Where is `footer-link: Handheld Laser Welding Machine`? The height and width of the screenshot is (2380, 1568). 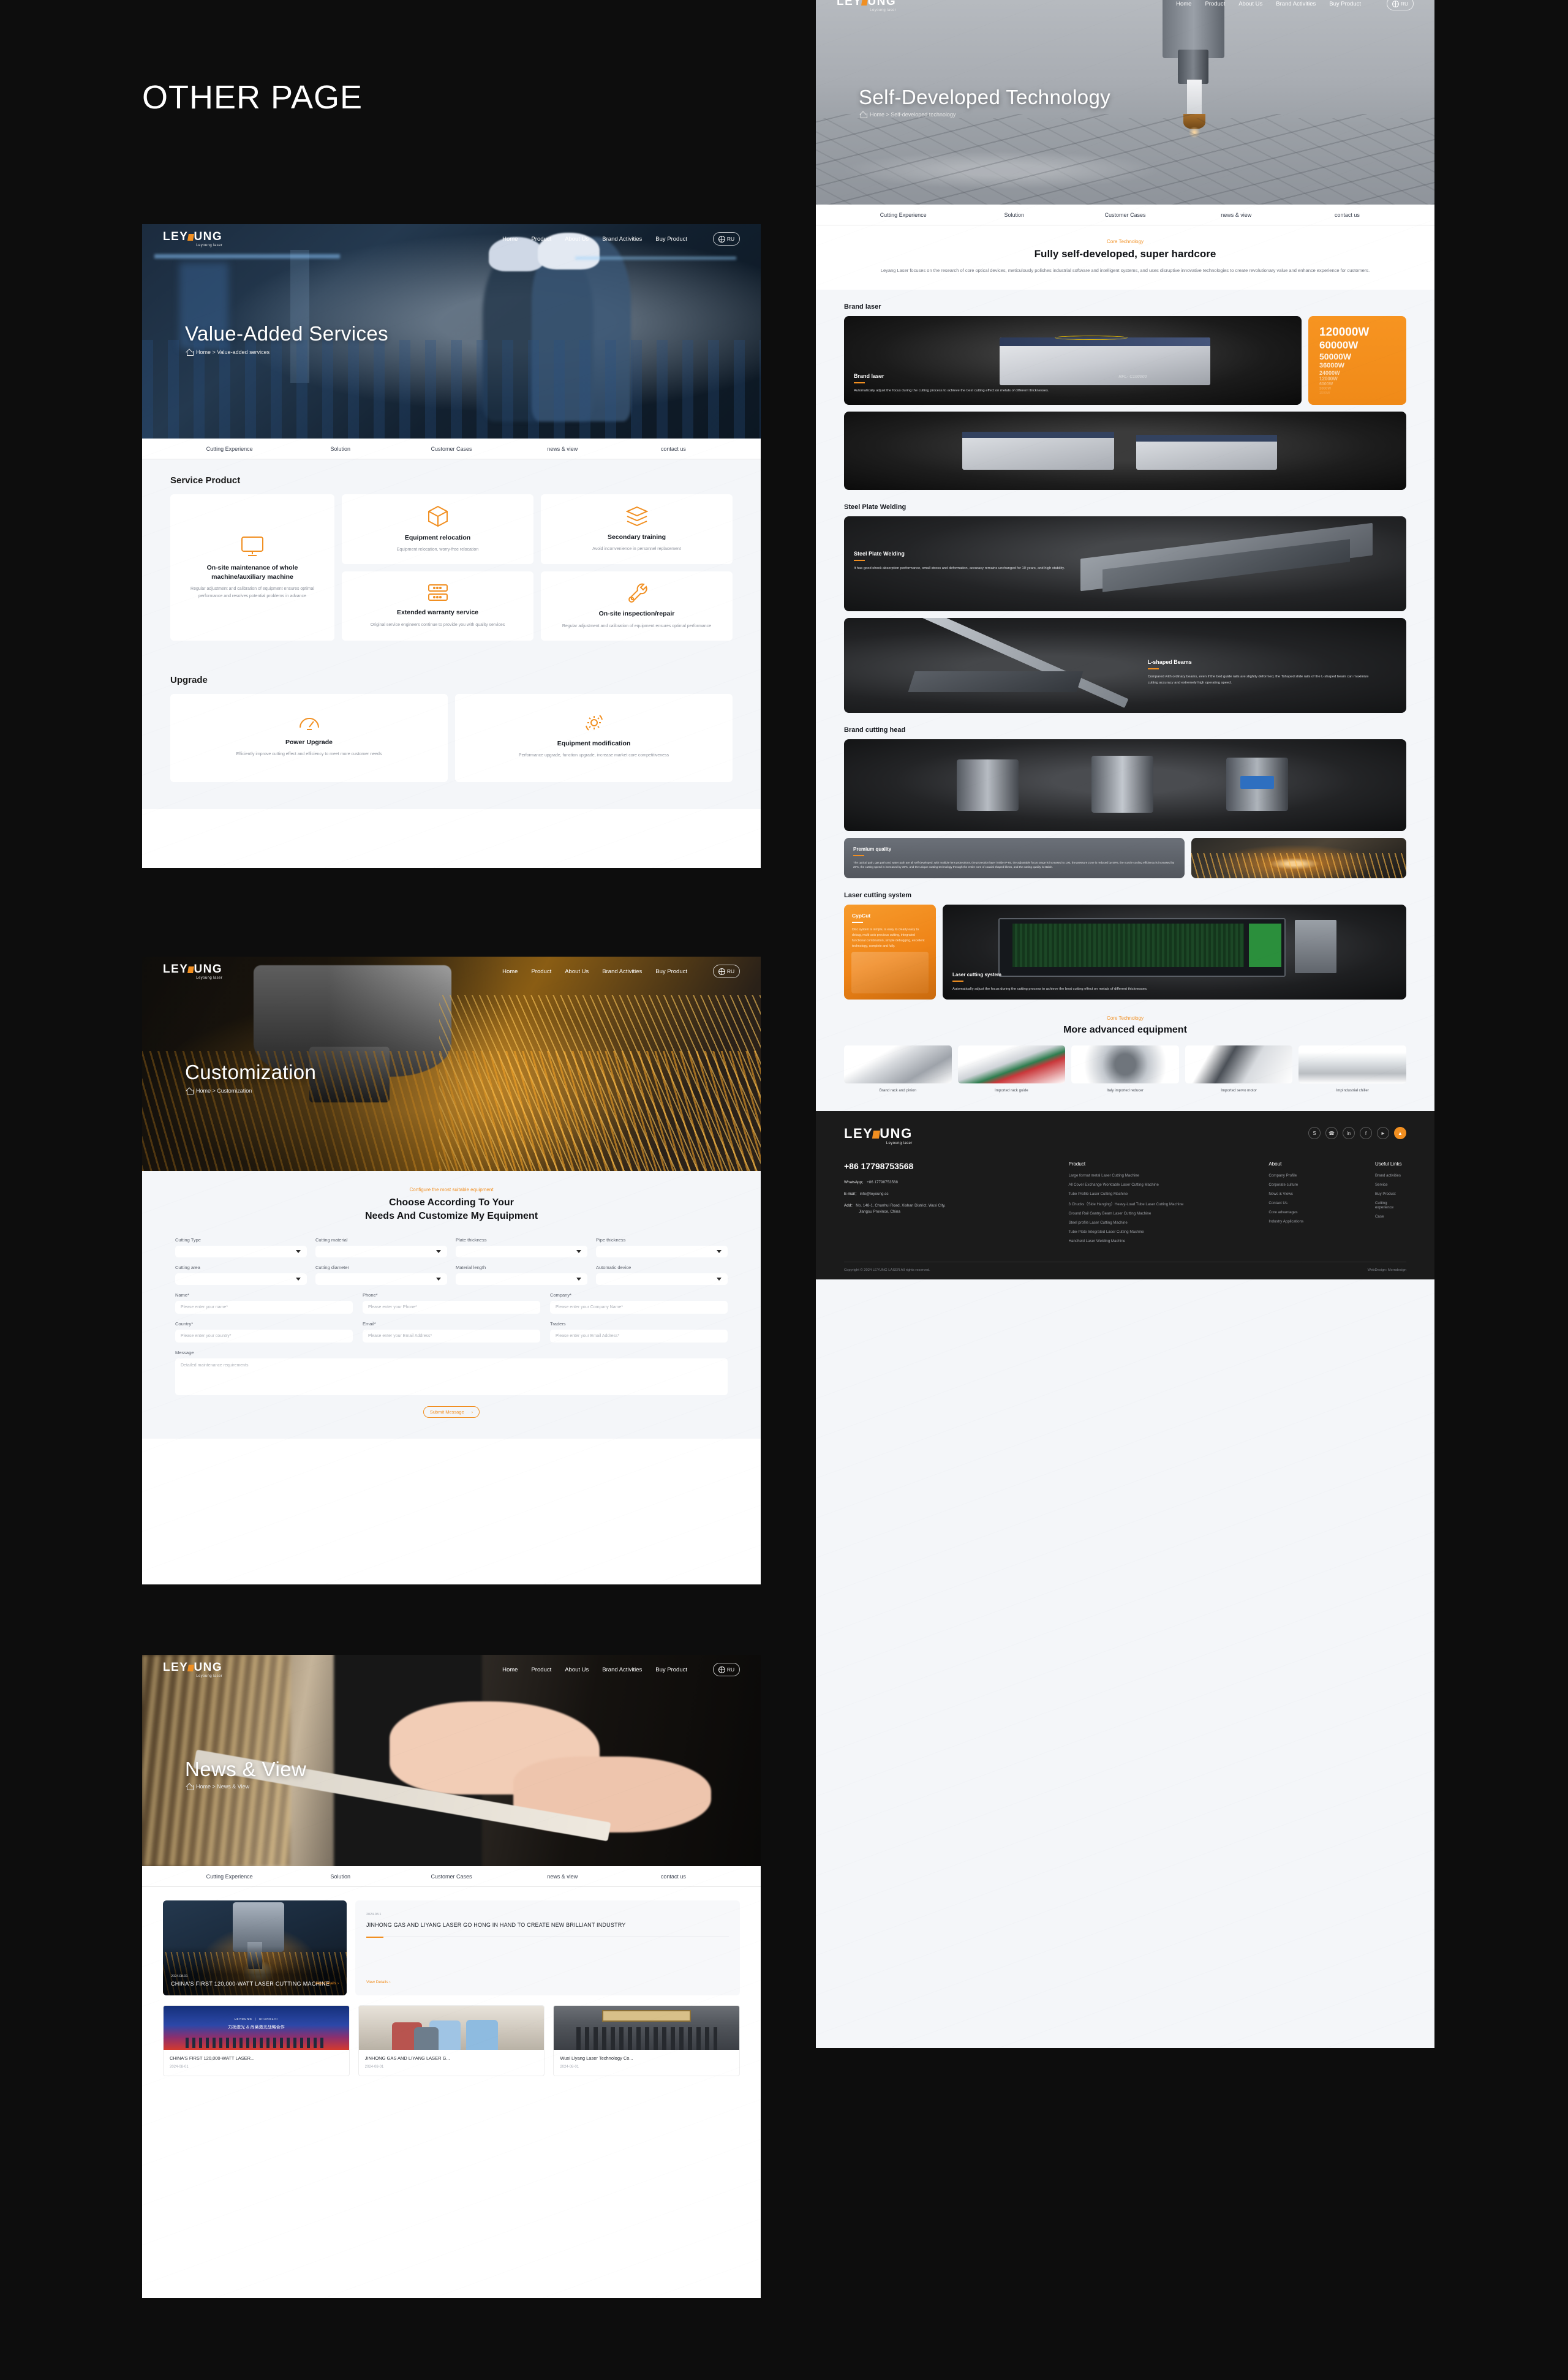 footer-link: Handheld Laser Welding Machine is located at coordinates (1156, 1241).